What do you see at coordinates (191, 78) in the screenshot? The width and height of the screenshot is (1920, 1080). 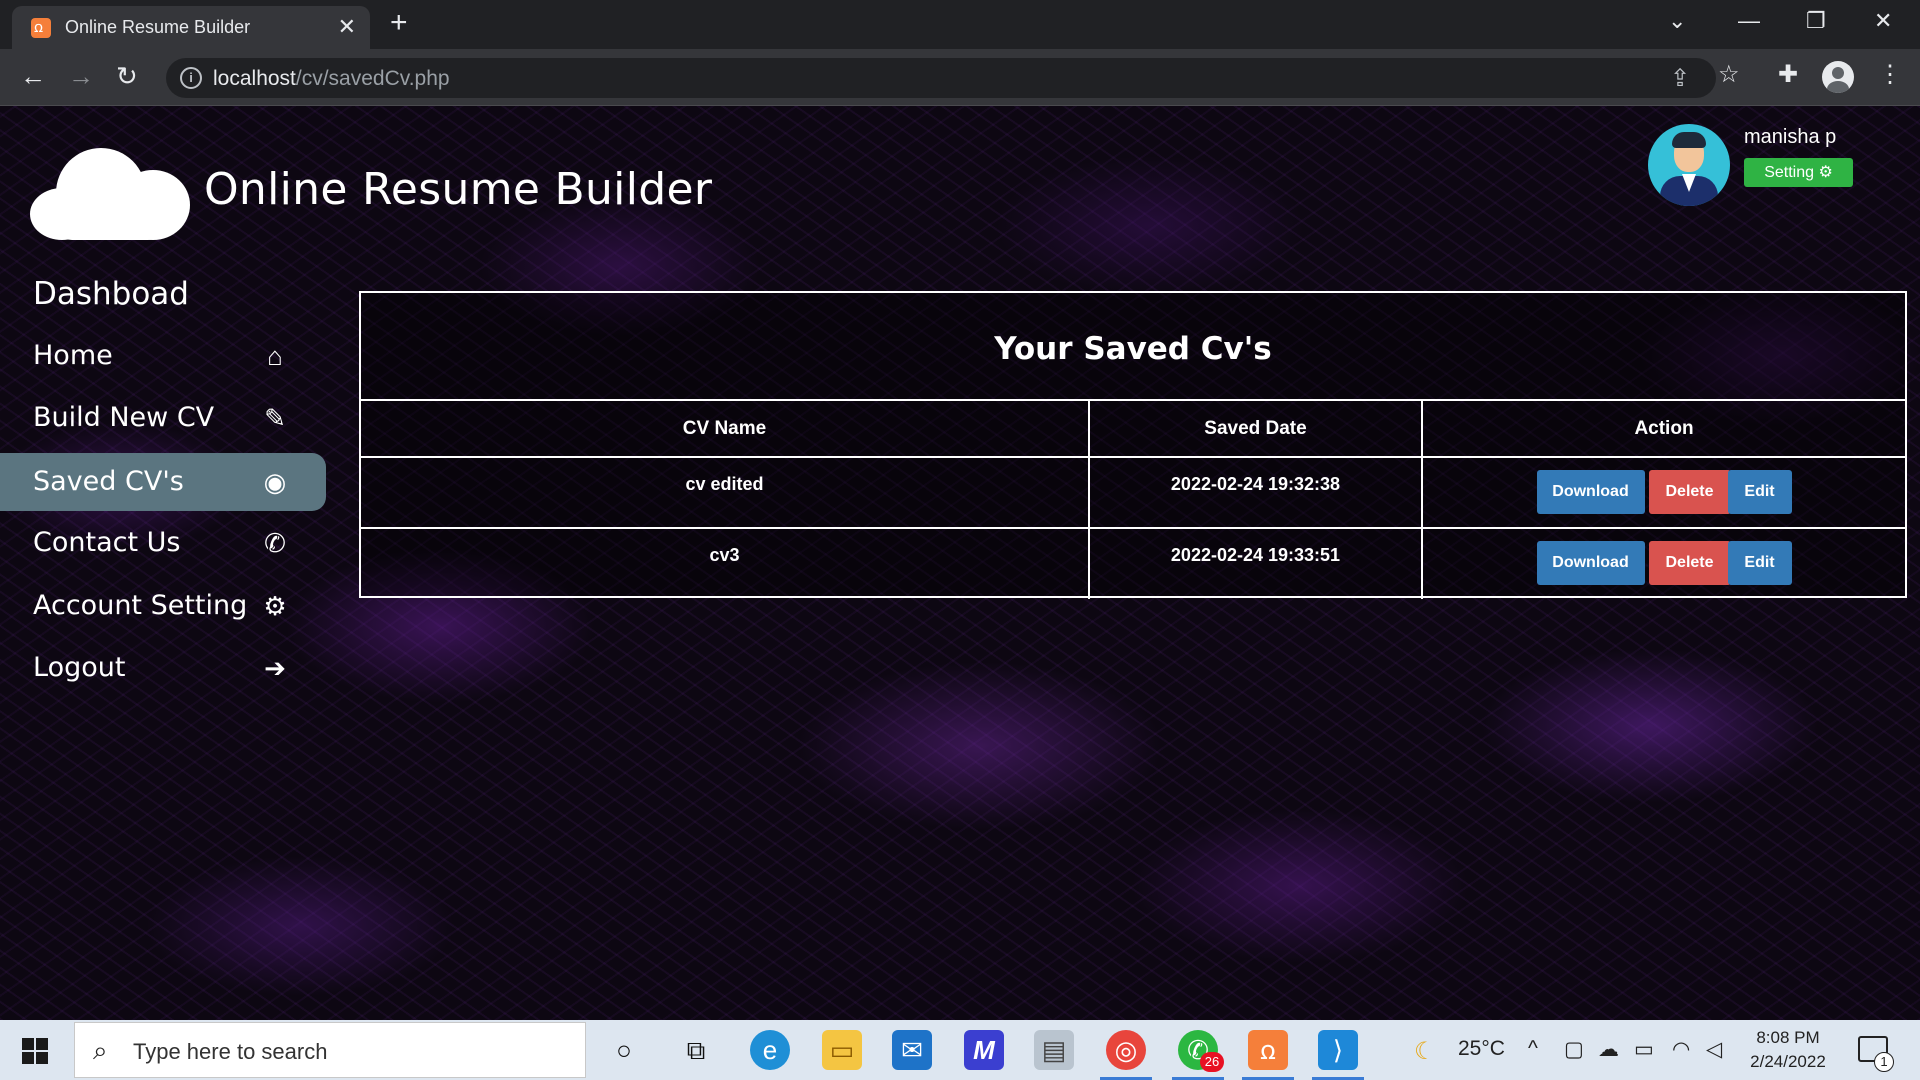 I see `site-info-icon: i` at bounding box center [191, 78].